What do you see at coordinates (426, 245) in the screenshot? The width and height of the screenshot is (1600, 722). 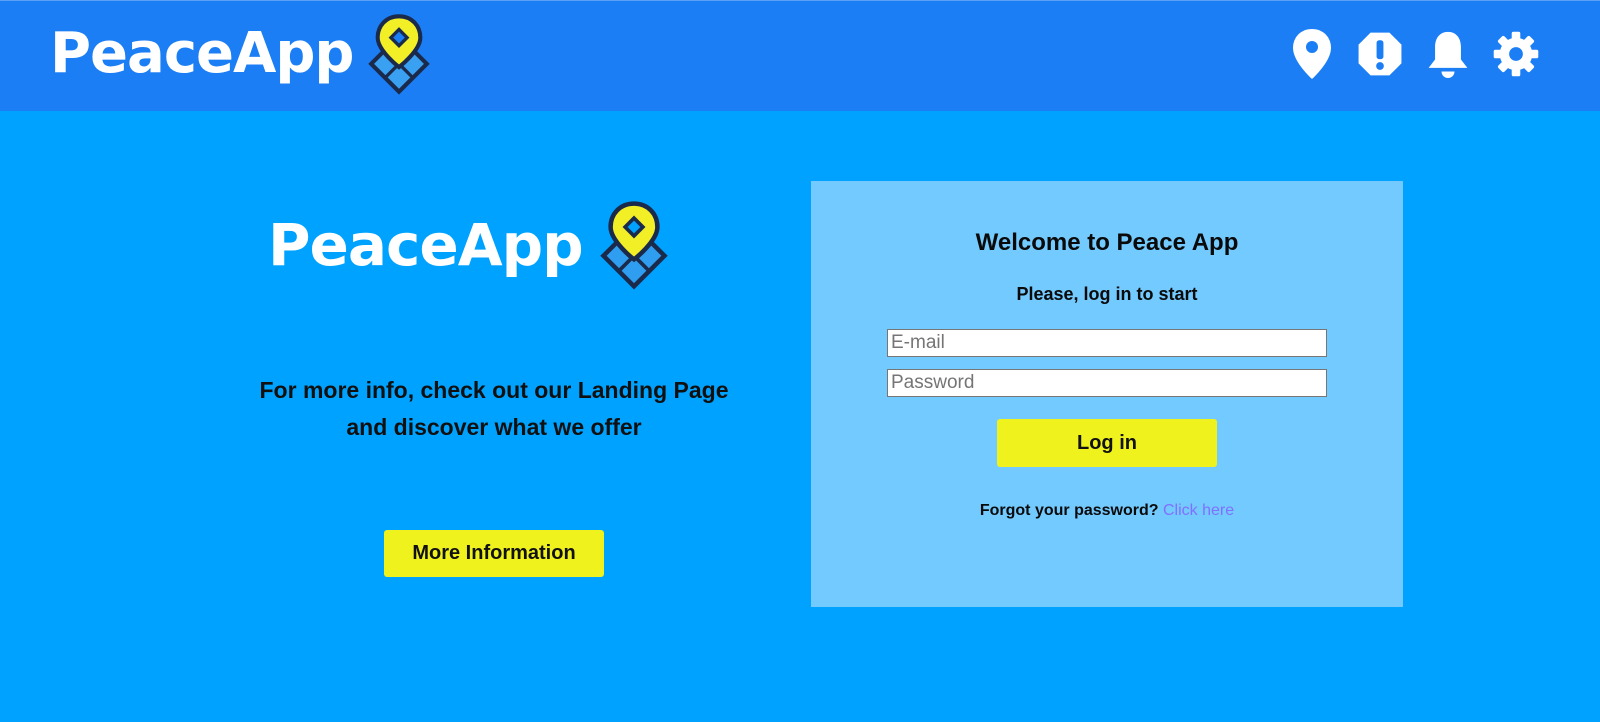 I see `hero-logo-text: PeaceApp` at bounding box center [426, 245].